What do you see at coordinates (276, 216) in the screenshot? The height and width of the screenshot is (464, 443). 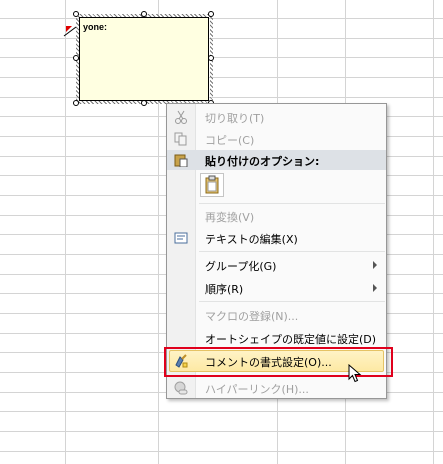 I see `menu-item-reconvert: 再変換(V)` at bounding box center [276, 216].